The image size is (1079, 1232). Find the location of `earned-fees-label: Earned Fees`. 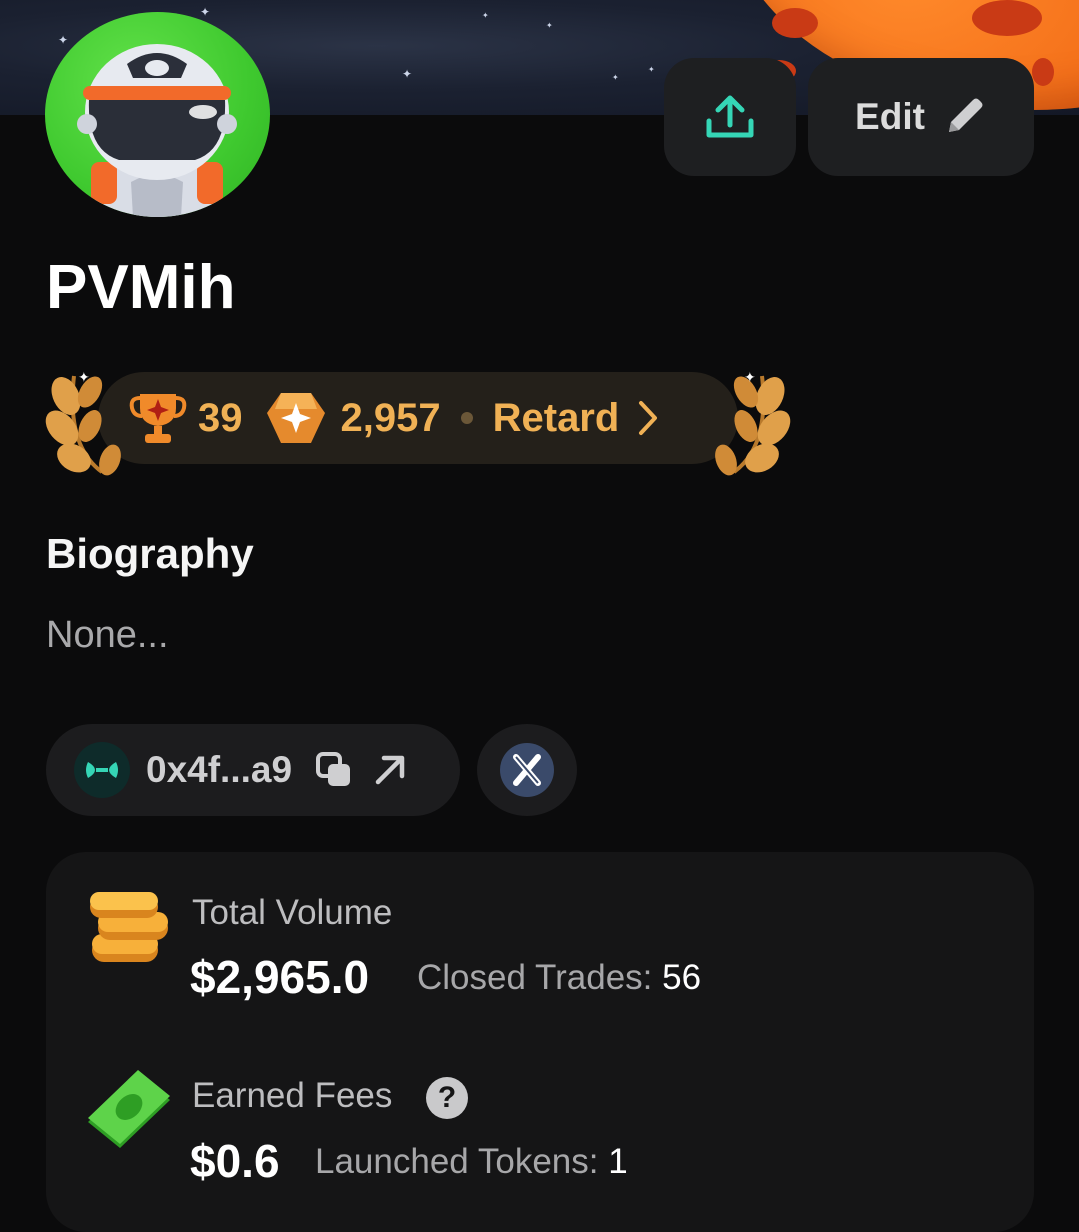

earned-fees-label: Earned Fees is located at coordinates (292, 1095).